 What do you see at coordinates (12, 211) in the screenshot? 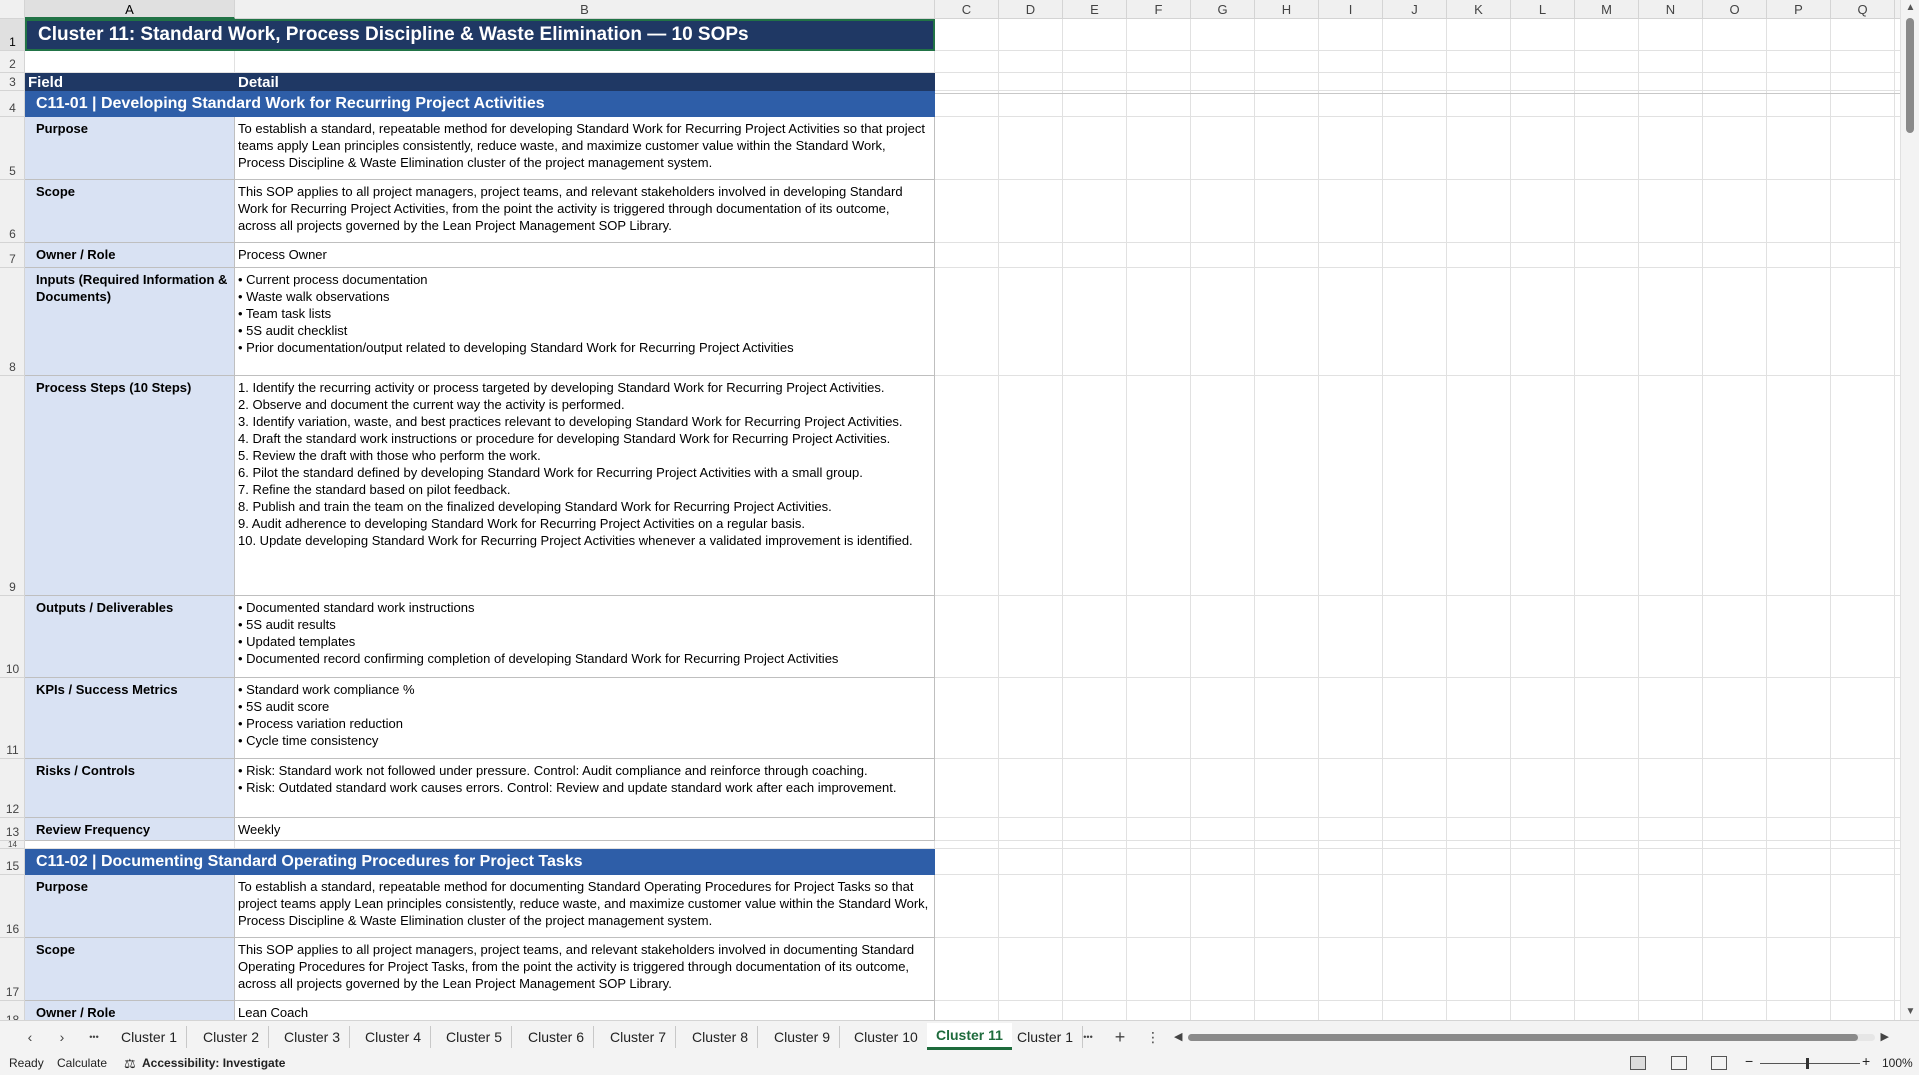
I see `row-header-6: 6` at bounding box center [12, 211].